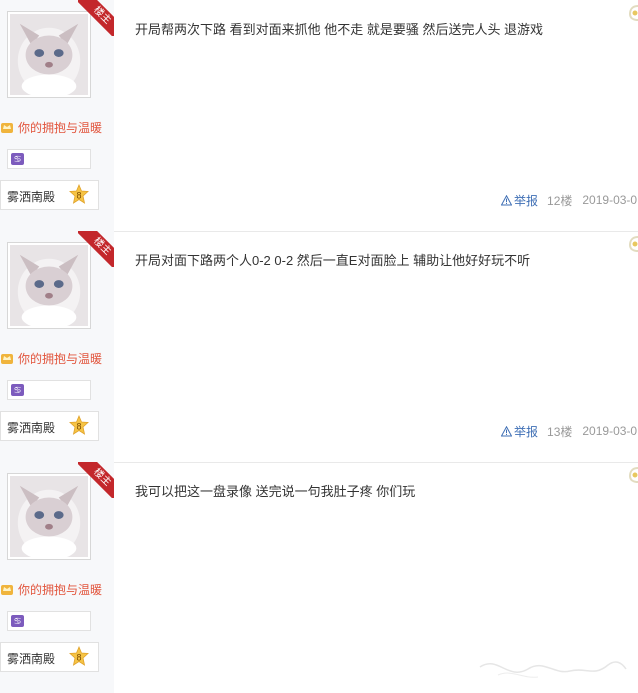 Image resolution: width=638 pixels, height=693 pixels. What do you see at coordinates (339, 29) in the screenshot?
I see `post-content: 开局帮两次下路 看到对面来抓他 他不走 就是要骚 然后送完人头 退游戏` at bounding box center [339, 29].